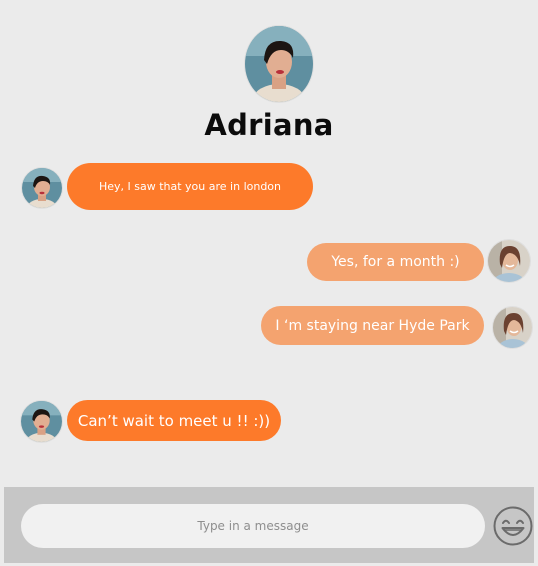 This screenshot has height=566, width=538. Describe the element at coordinates (253, 526) in the screenshot. I see `message-input` at that location.